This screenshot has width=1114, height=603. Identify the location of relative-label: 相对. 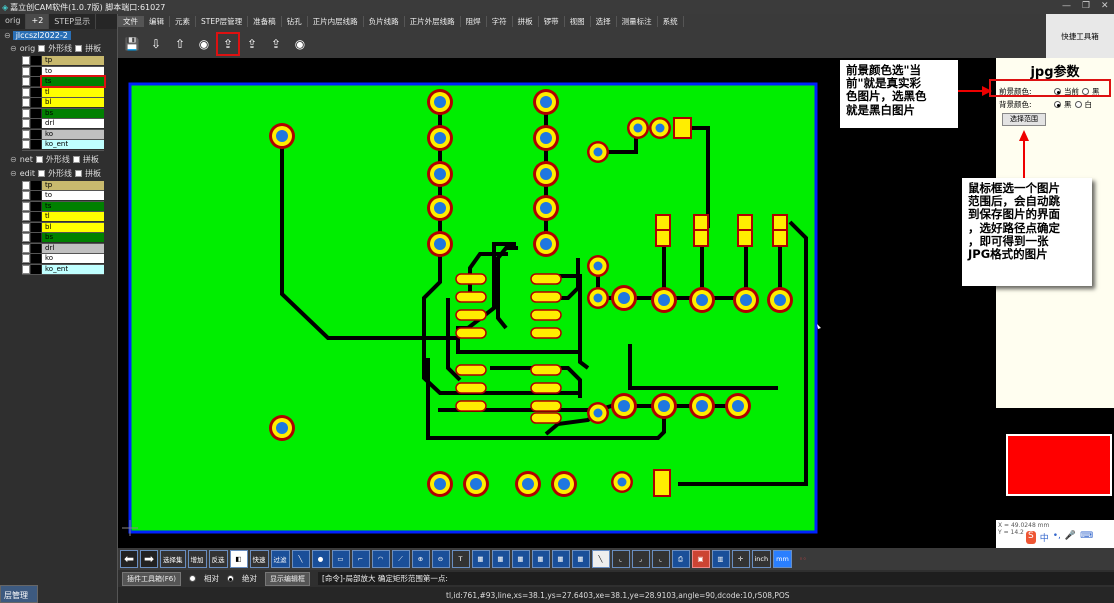
(211, 578).